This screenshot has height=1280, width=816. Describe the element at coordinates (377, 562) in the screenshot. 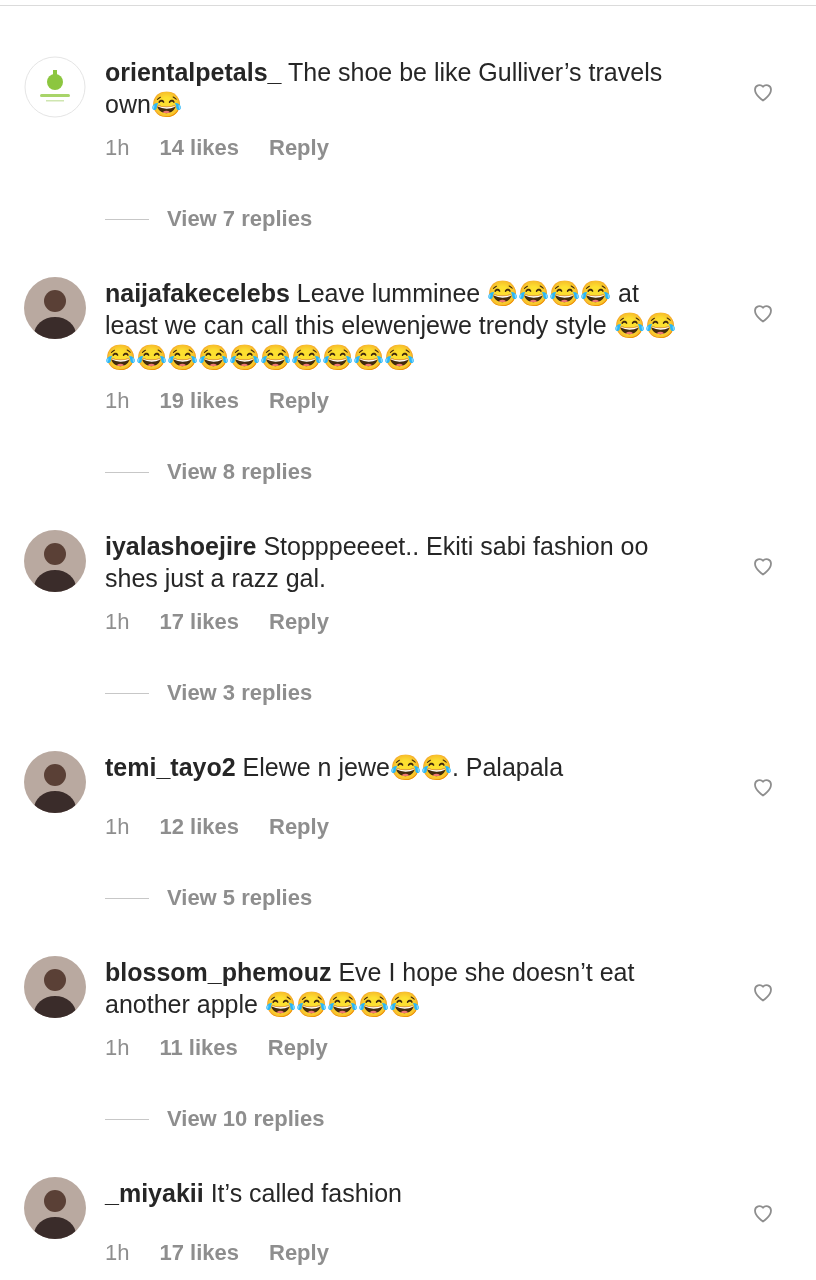

I see `comment-text: iyalashoejire Stopppeeeet.. Ekiti sabi fashion oo shes just a razz gal.` at that location.